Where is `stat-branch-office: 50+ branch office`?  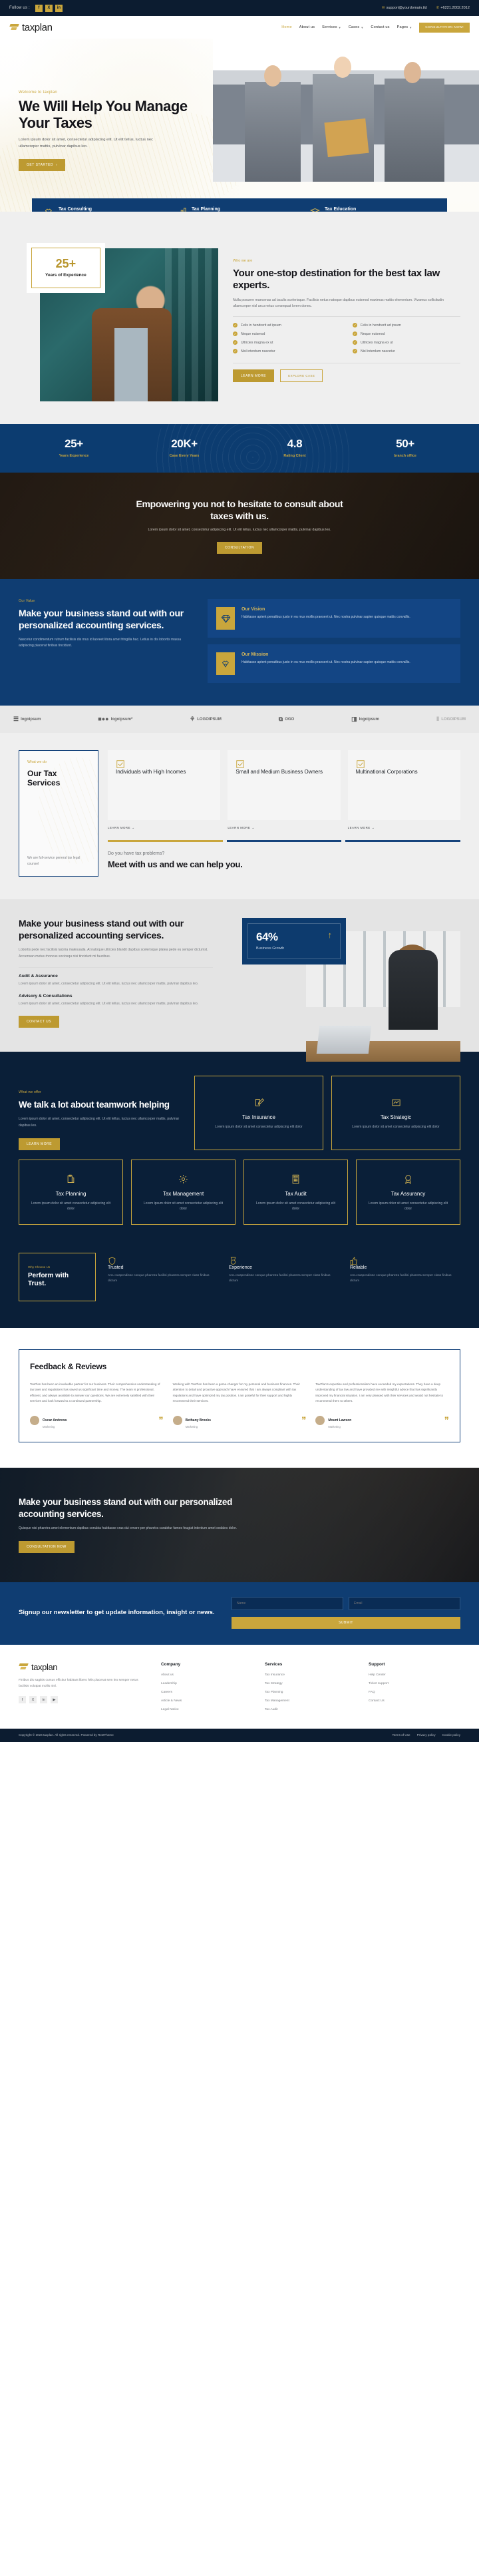 stat-branch-office: 50+ branch office is located at coordinates (405, 447).